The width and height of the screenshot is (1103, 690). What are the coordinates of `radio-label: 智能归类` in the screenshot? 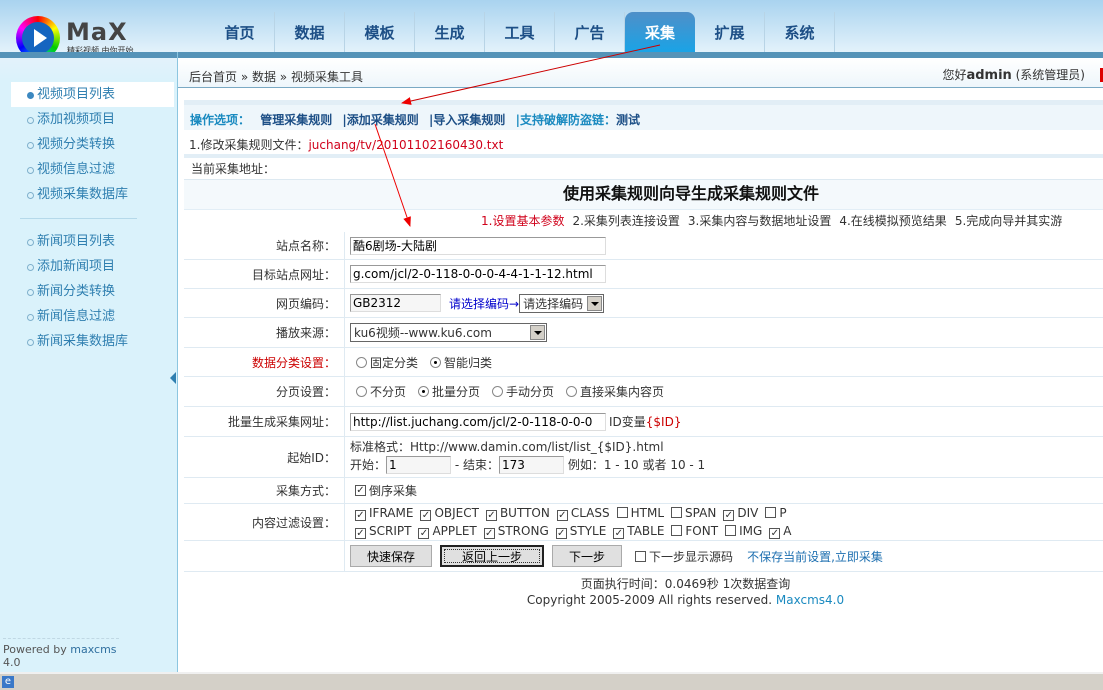 It's located at (468, 362).